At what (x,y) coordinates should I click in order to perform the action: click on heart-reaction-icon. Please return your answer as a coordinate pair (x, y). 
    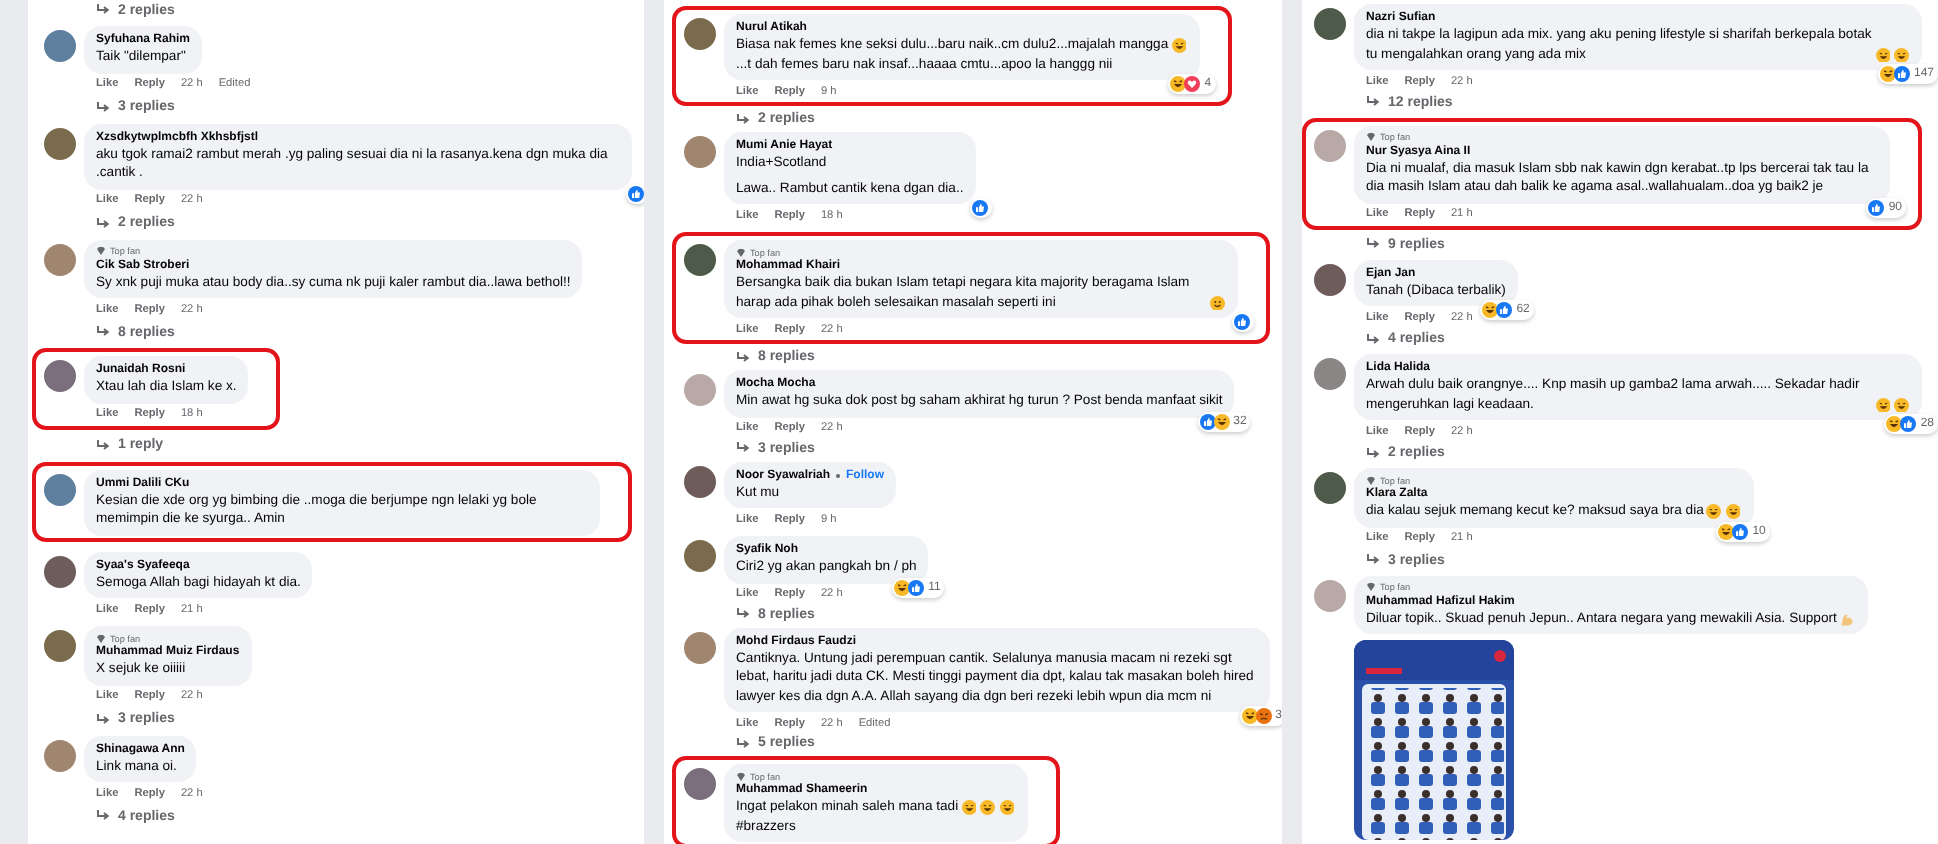
    Looking at the image, I should click on (1192, 84).